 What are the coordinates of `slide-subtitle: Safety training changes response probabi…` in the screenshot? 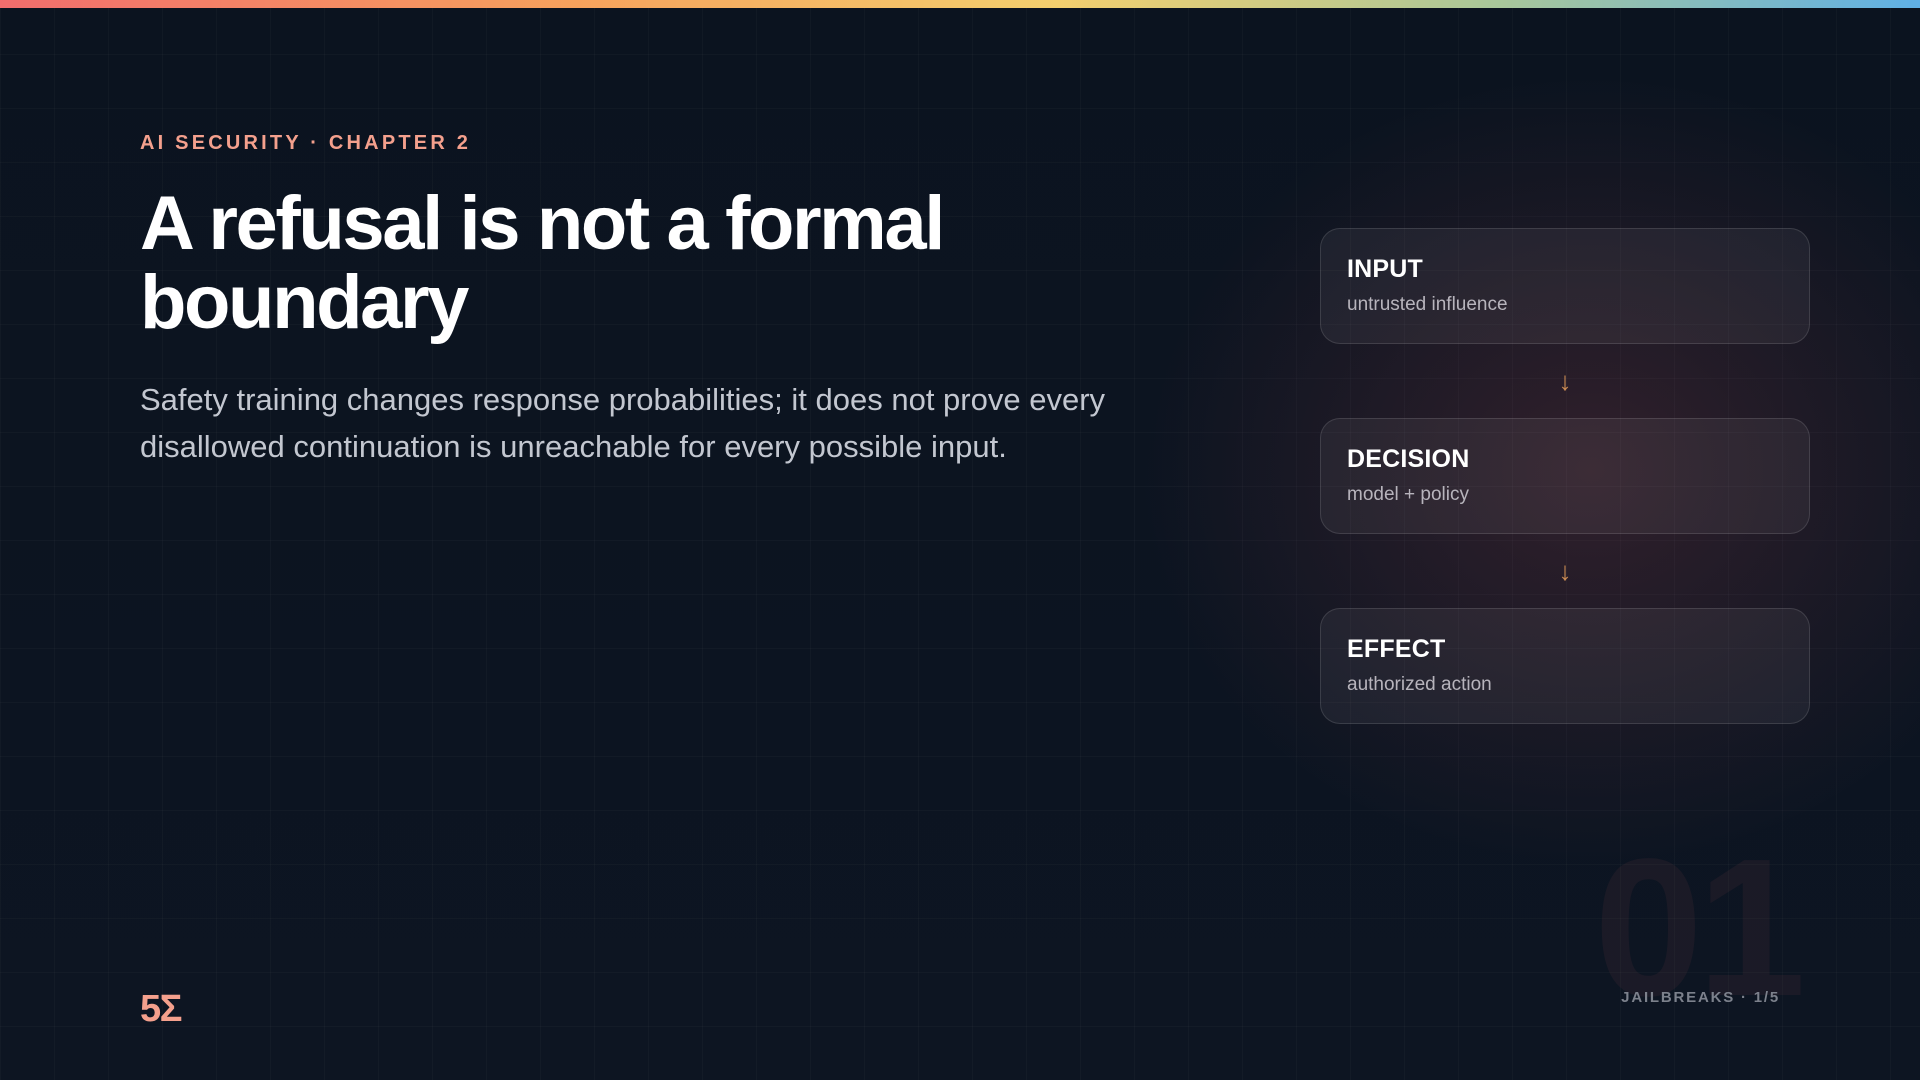 It's located at (623, 423).